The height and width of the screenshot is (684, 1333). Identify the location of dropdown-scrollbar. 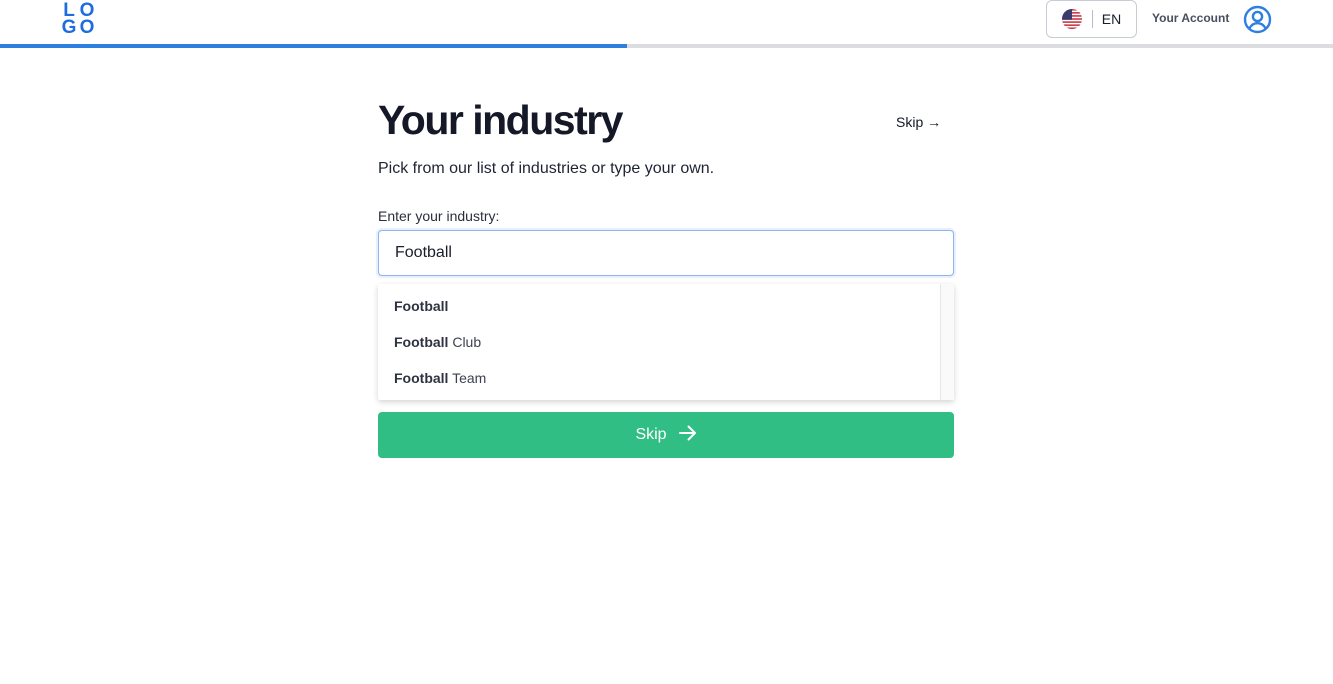
(947, 342).